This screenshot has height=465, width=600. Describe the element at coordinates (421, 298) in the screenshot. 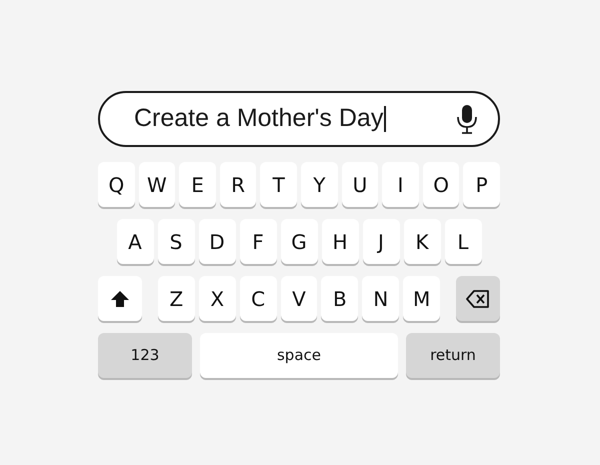

I see `letter-key: M` at that location.